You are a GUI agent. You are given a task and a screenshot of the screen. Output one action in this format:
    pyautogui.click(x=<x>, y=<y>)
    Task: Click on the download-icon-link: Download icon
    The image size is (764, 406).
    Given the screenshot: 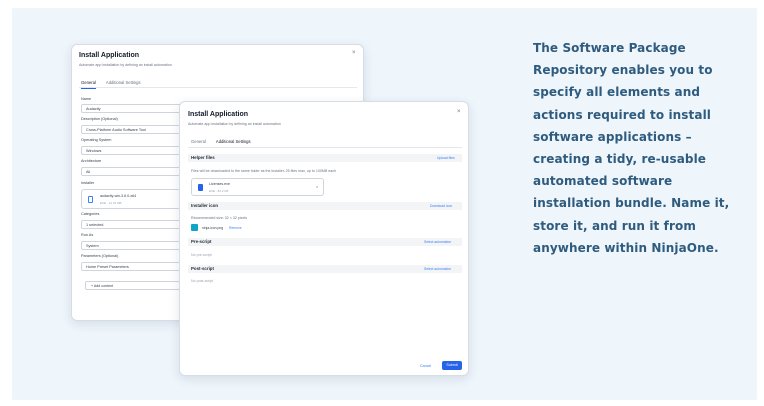 What is the action you would take?
    pyautogui.click(x=441, y=206)
    